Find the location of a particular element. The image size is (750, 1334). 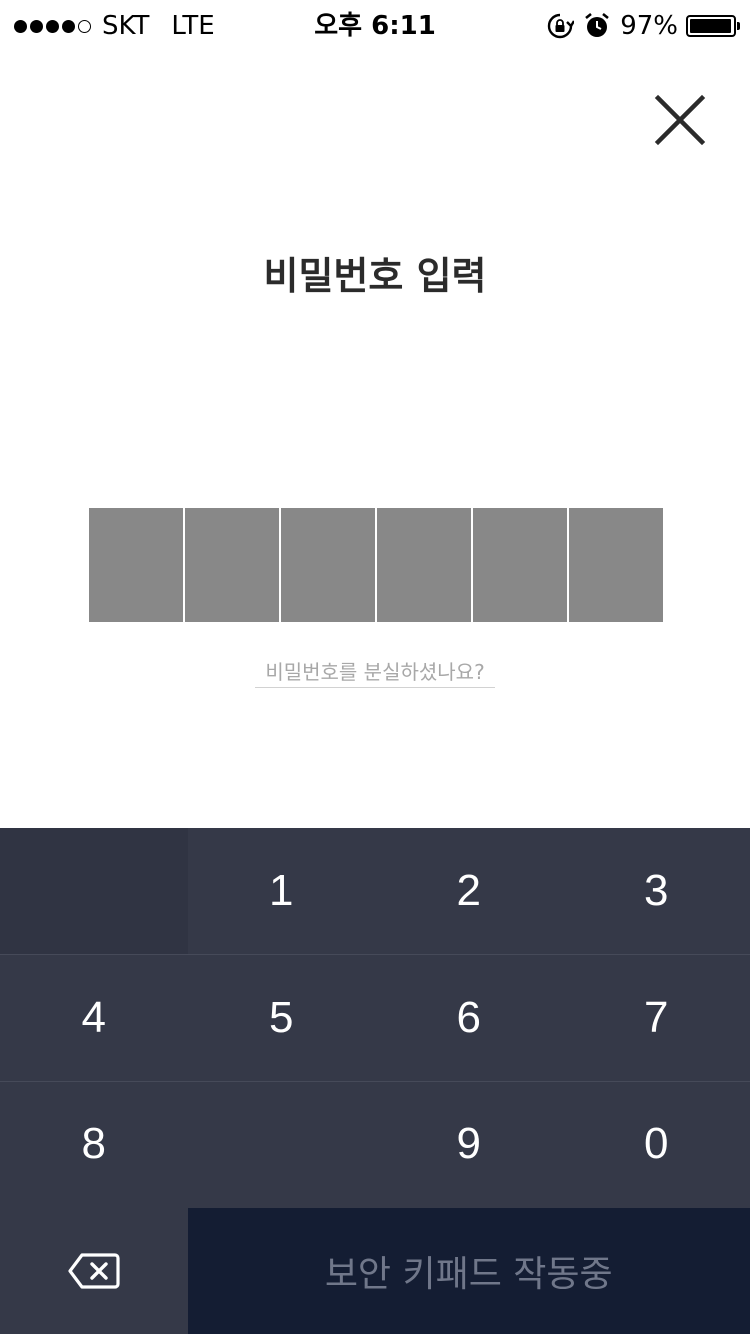

pin-input is located at coordinates (376, 565).